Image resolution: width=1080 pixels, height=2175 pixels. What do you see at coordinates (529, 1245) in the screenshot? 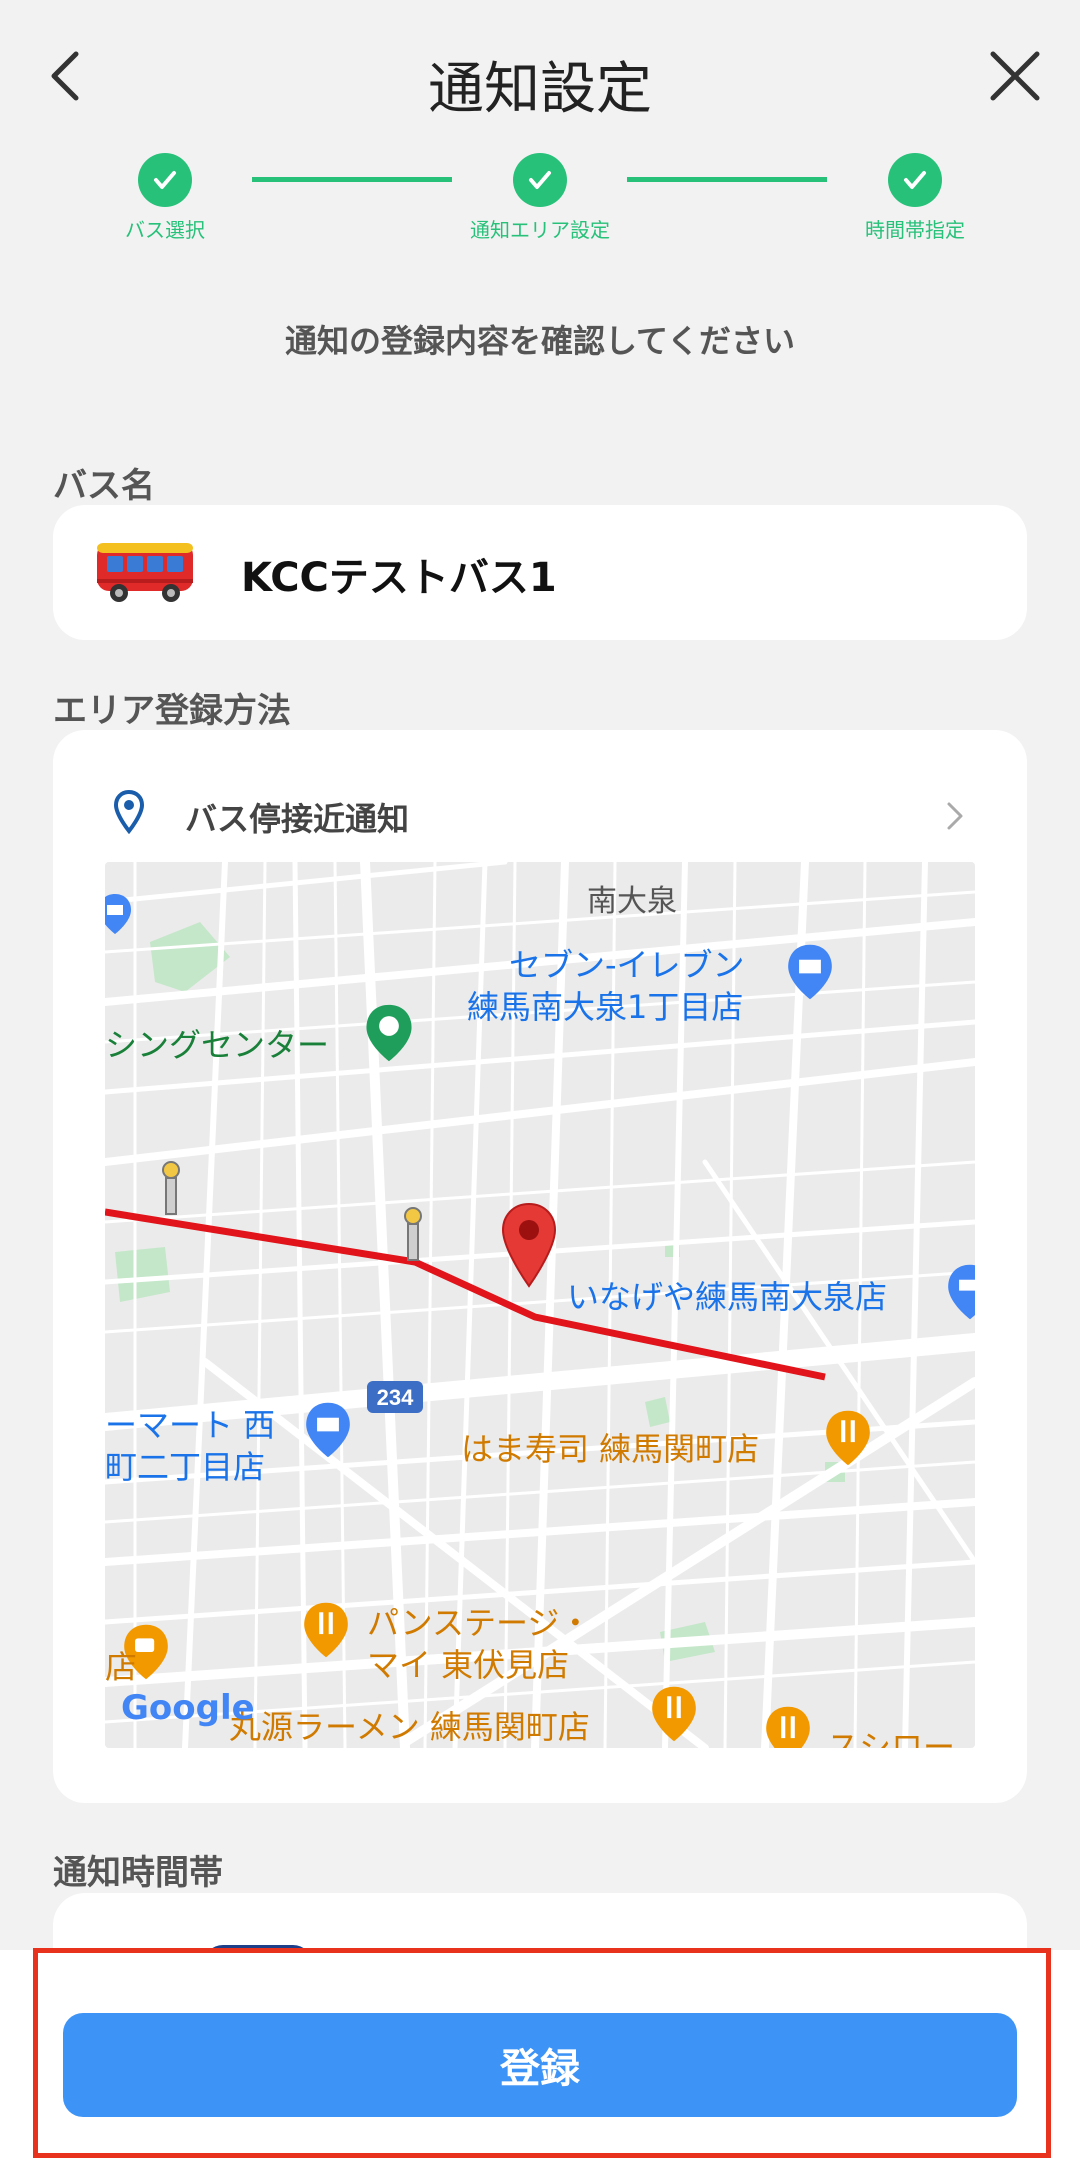
I see `location-marker-icon` at bounding box center [529, 1245].